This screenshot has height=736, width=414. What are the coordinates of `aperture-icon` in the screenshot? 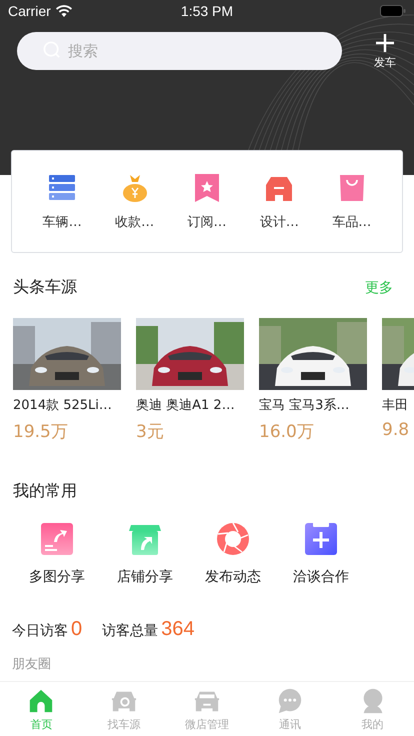 It's located at (233, 539).